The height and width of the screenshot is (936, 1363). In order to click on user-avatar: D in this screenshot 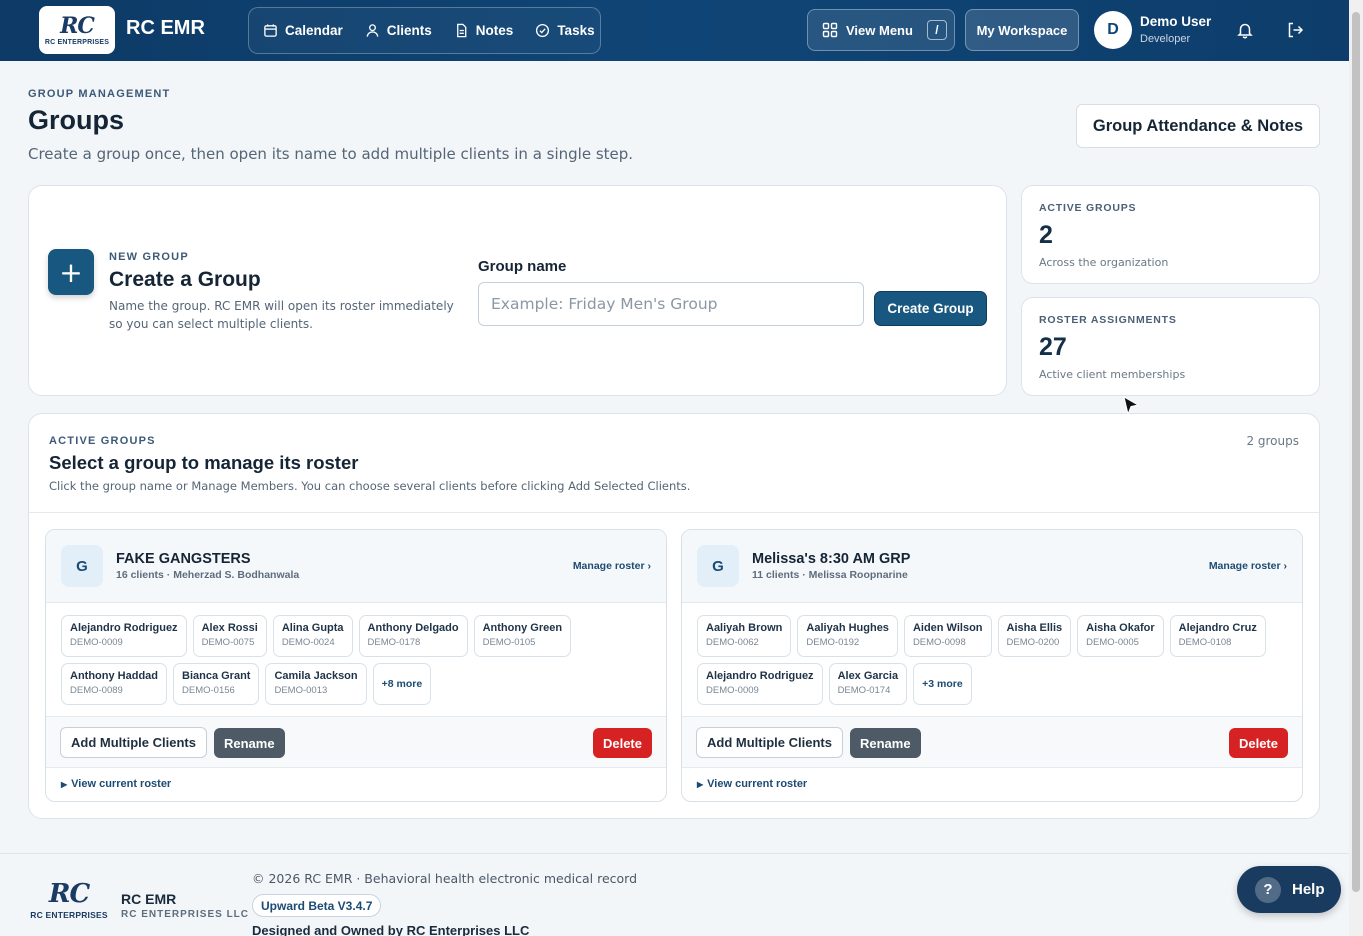, I will do `click(1113, 30)`.